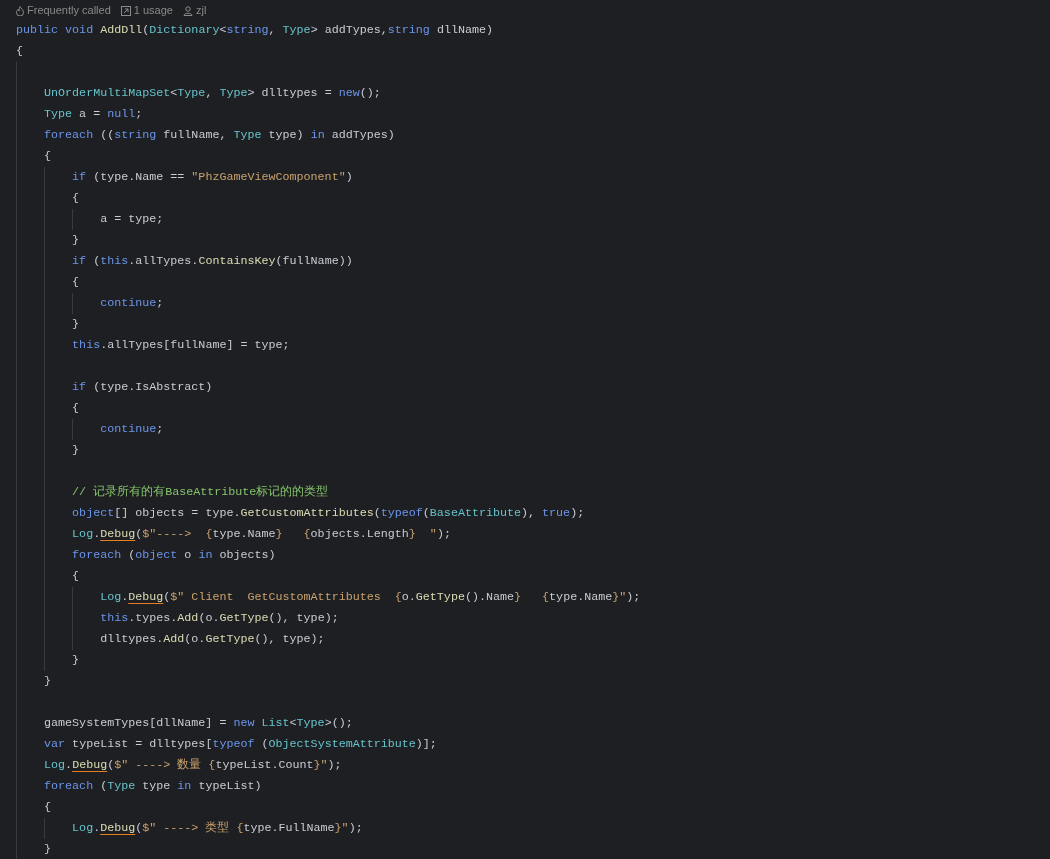 This screenshot has height=859, width=1050. What do you see at coordinates (198, 723) in the screenshot?
I see `code-line: gameSystemTypes[dllName] = new List<Type>();` at bounding box center [198, 723].